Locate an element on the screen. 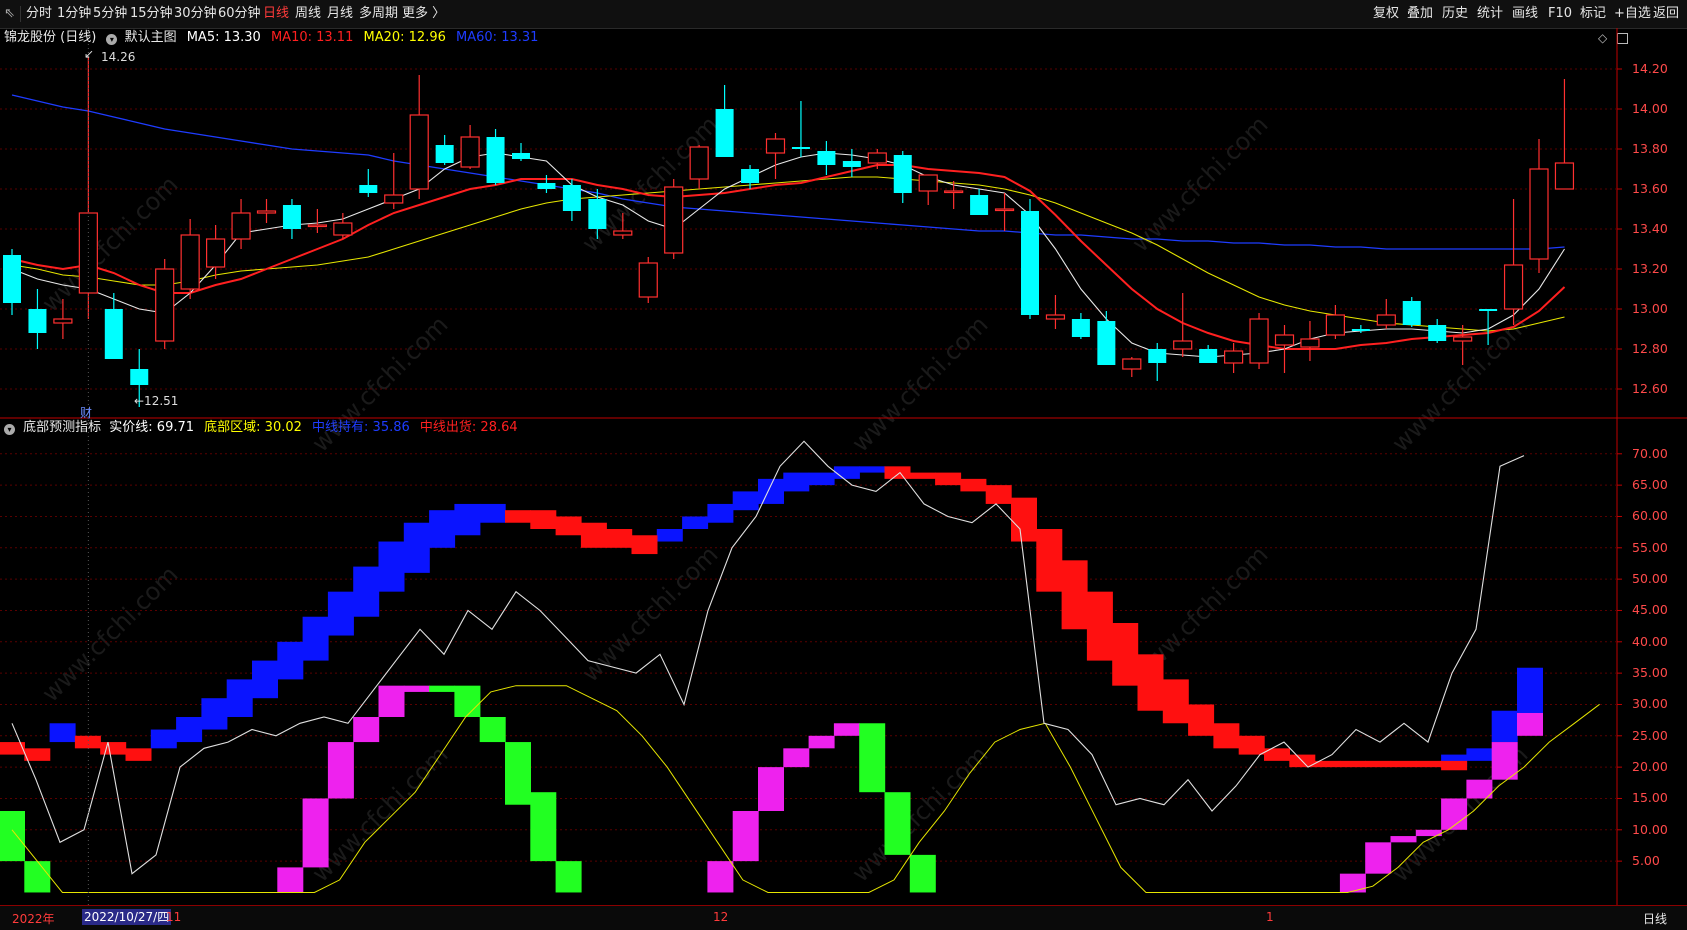 Image resolution: width=1687 pixels, height=930 pixels. price-tick-label: 13.20 is located at coordinates (1650, 268).